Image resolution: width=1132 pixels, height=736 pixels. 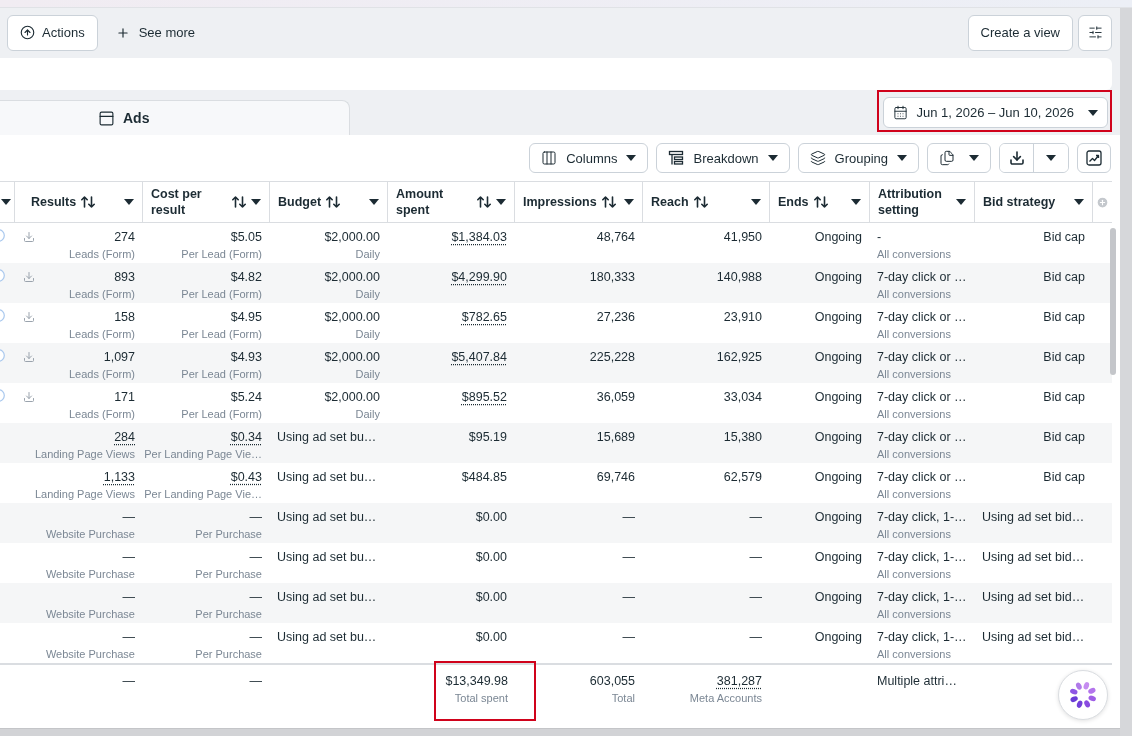 I want to click on chart-button, so click(x=1094, y=158).